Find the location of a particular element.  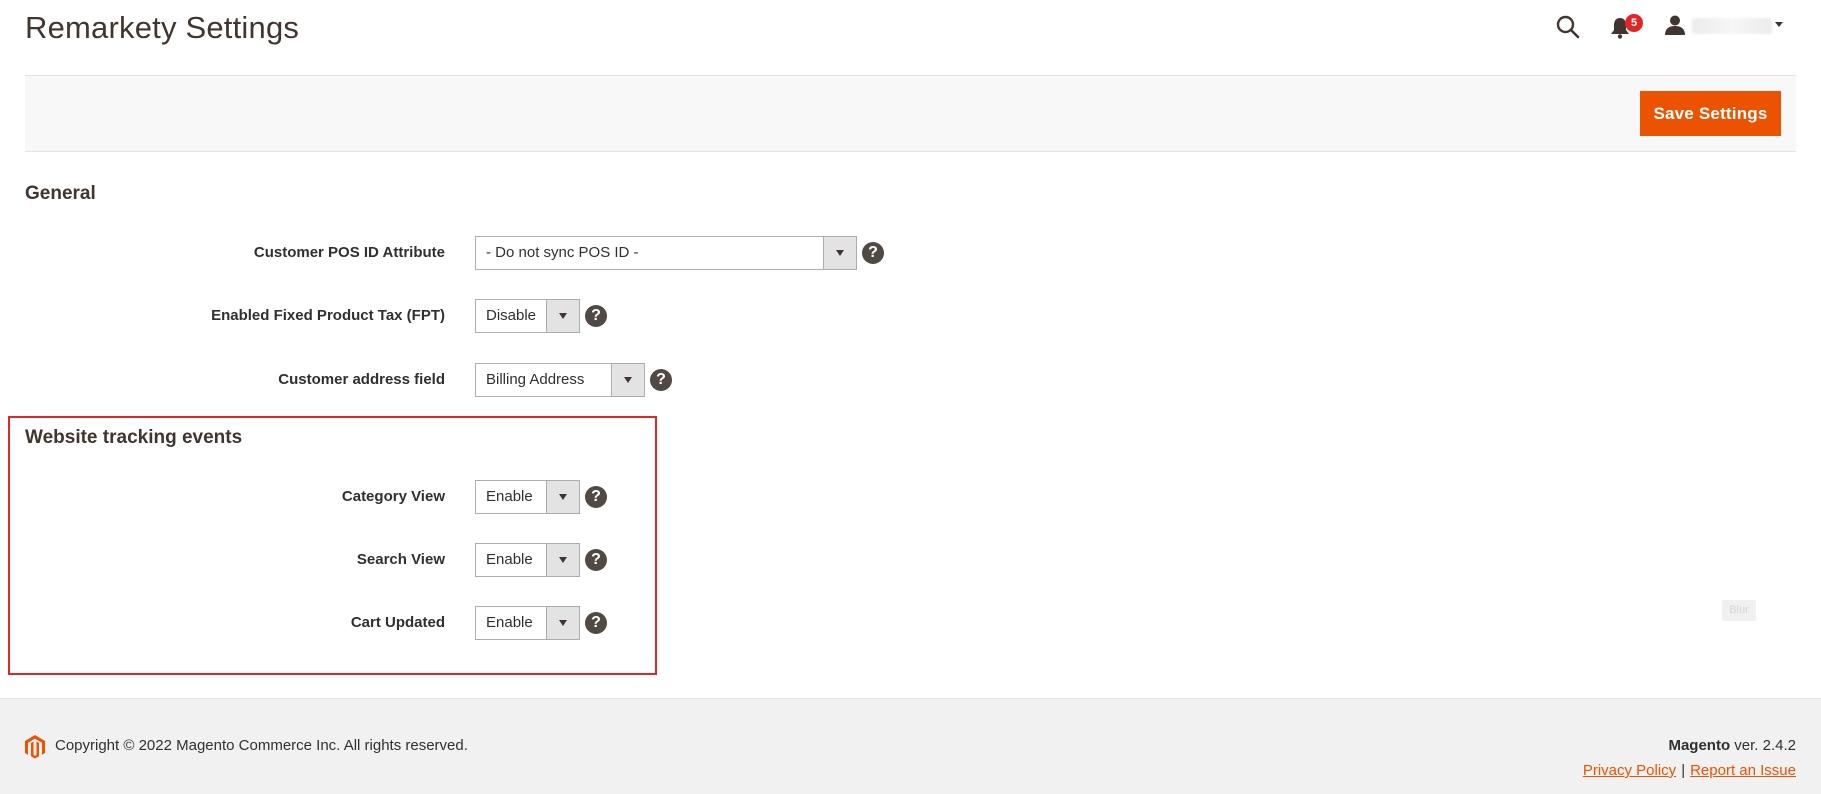

search-button is located at coordinates (1568, 27).